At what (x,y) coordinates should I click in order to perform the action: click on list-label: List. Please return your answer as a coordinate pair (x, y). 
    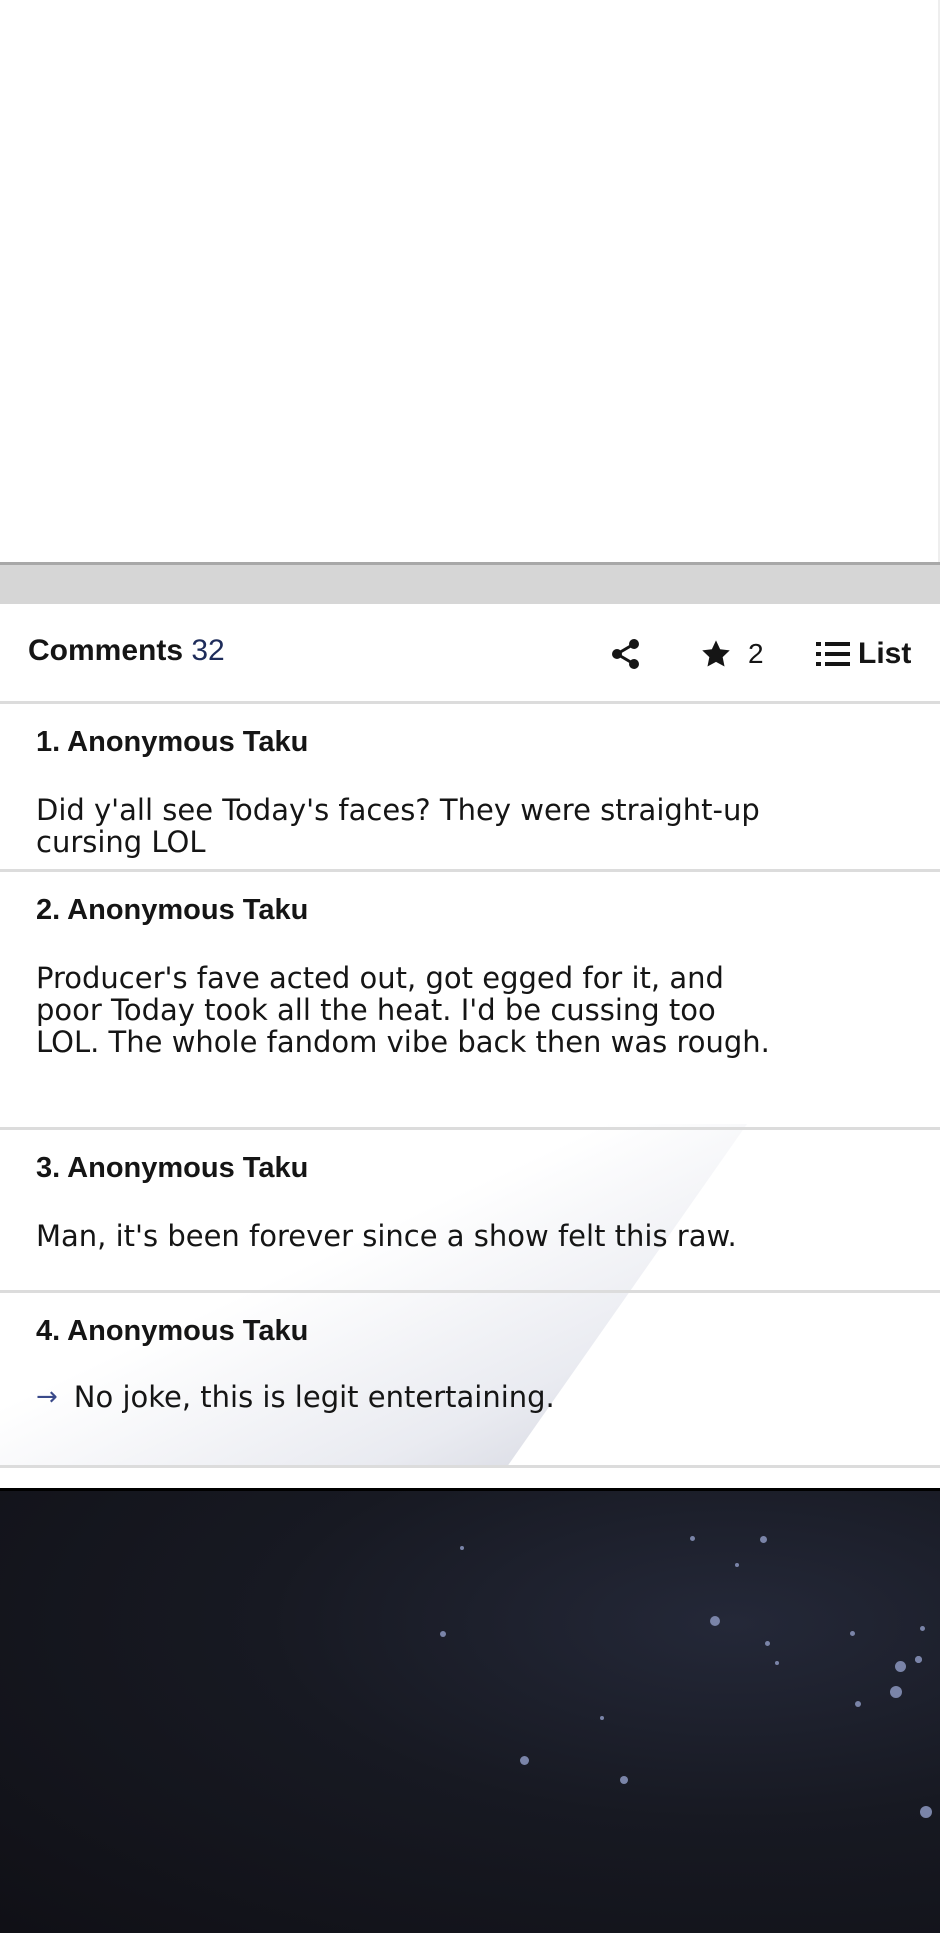
    Looking at the image, I should click on (885, 653).